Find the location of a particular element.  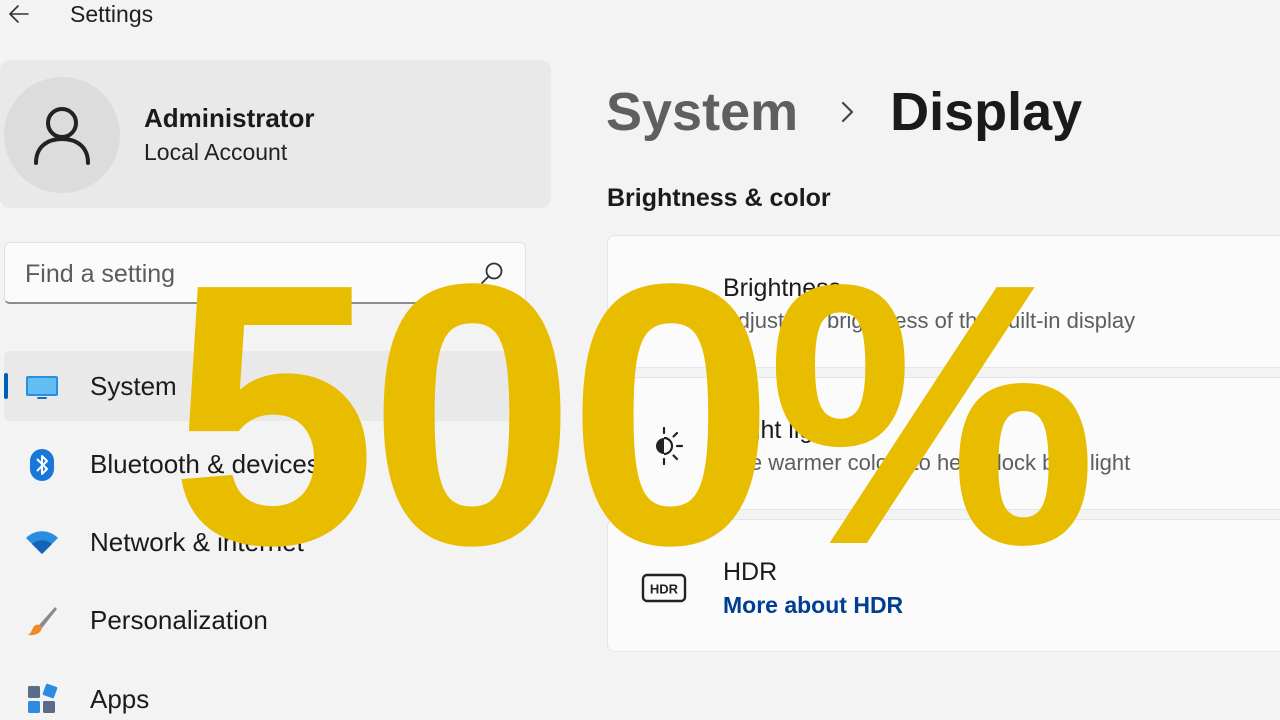

profile-name: Administrator is located at coordinates (229, 118).